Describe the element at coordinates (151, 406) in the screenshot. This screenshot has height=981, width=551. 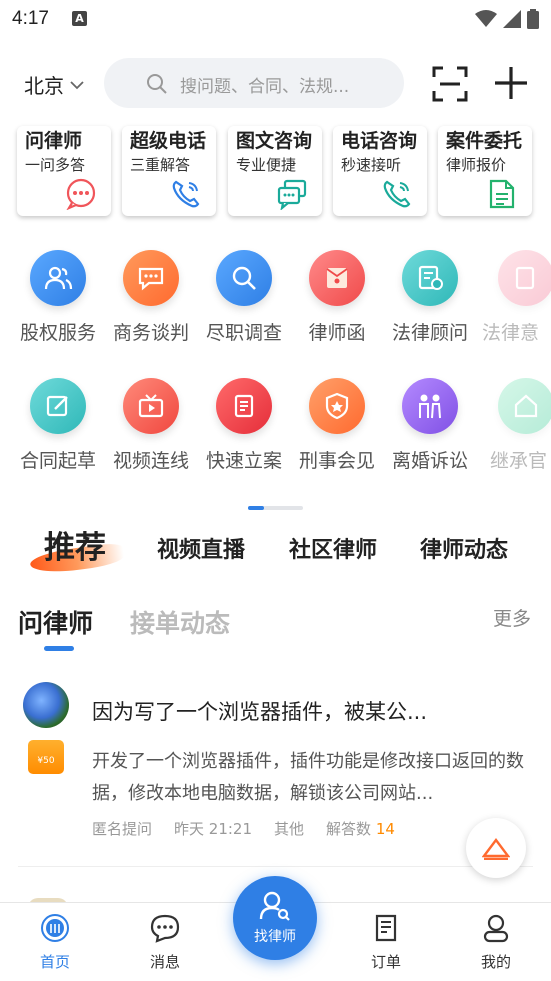
I see `tv-icon` at that location.